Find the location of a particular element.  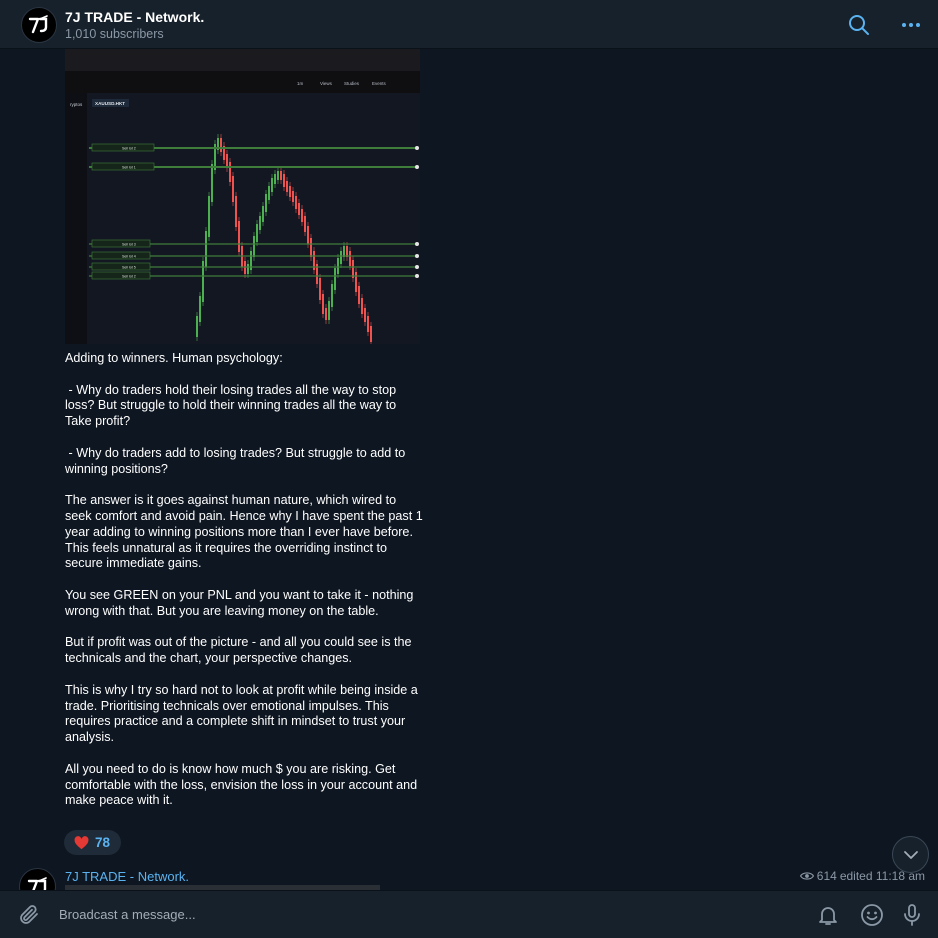

bell-icon is located at coordinates (828, 915).